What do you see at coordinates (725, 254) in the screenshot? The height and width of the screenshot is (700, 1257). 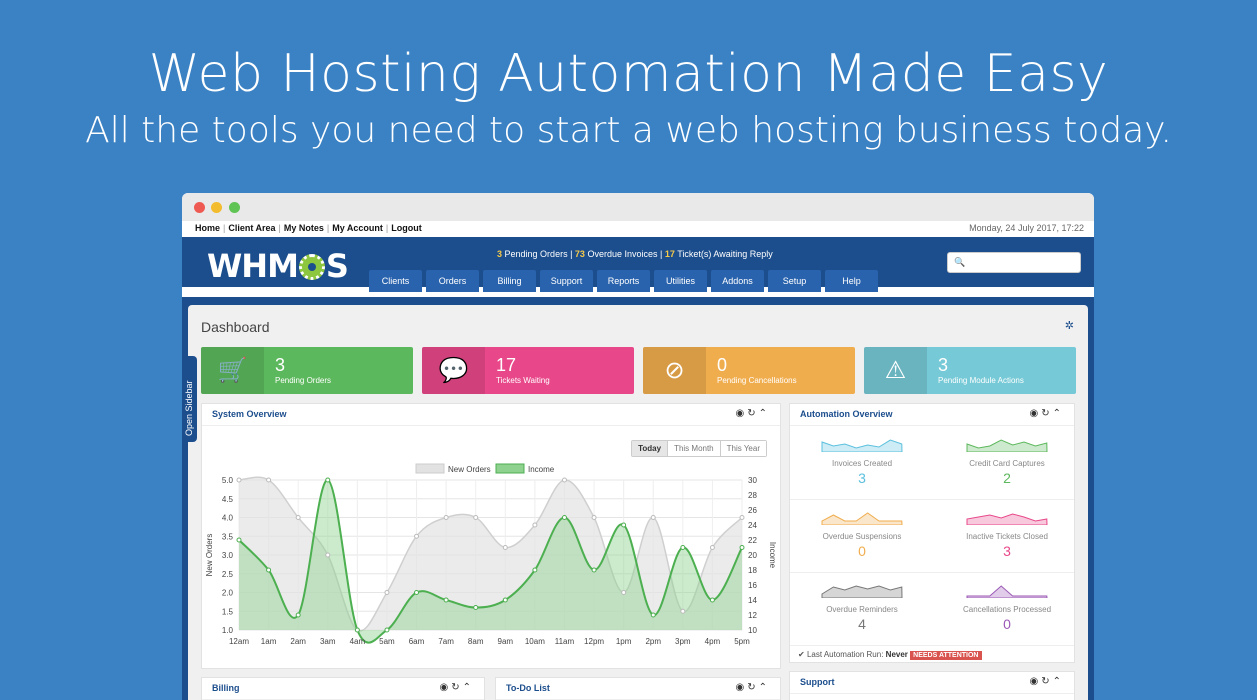 I see `tickets-link: Ticket(s) Awaiting Reply` at bounding box center [725, 254].